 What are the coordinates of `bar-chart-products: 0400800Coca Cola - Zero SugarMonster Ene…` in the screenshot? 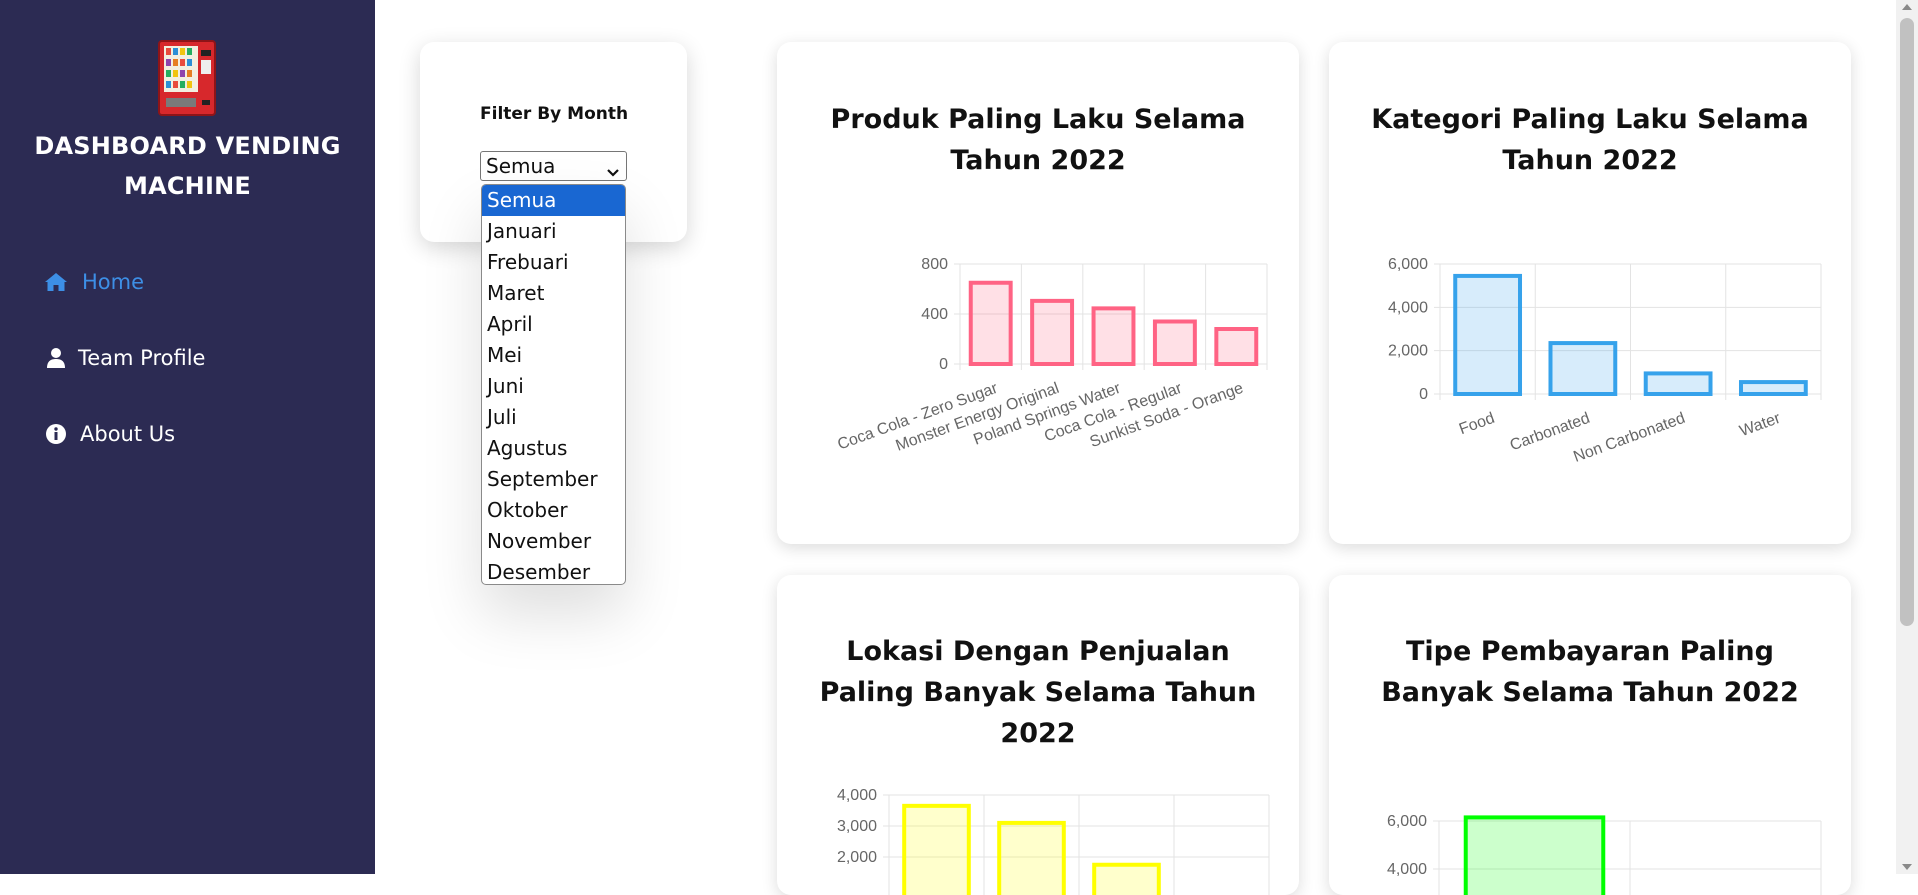 It's located at (1051, 355).